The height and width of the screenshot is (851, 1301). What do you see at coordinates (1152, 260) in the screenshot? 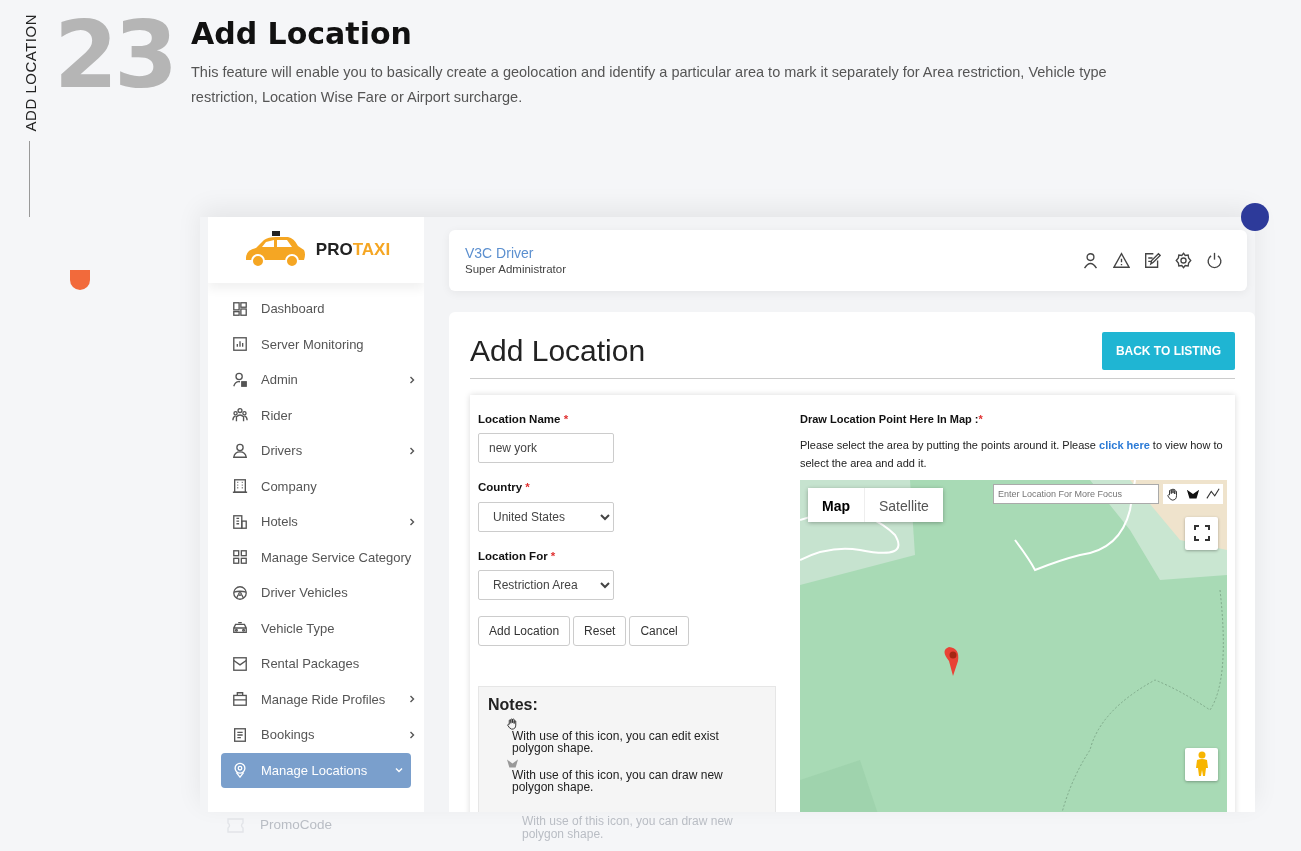
I see `edit-icon` at bounding box center [1152, 260].